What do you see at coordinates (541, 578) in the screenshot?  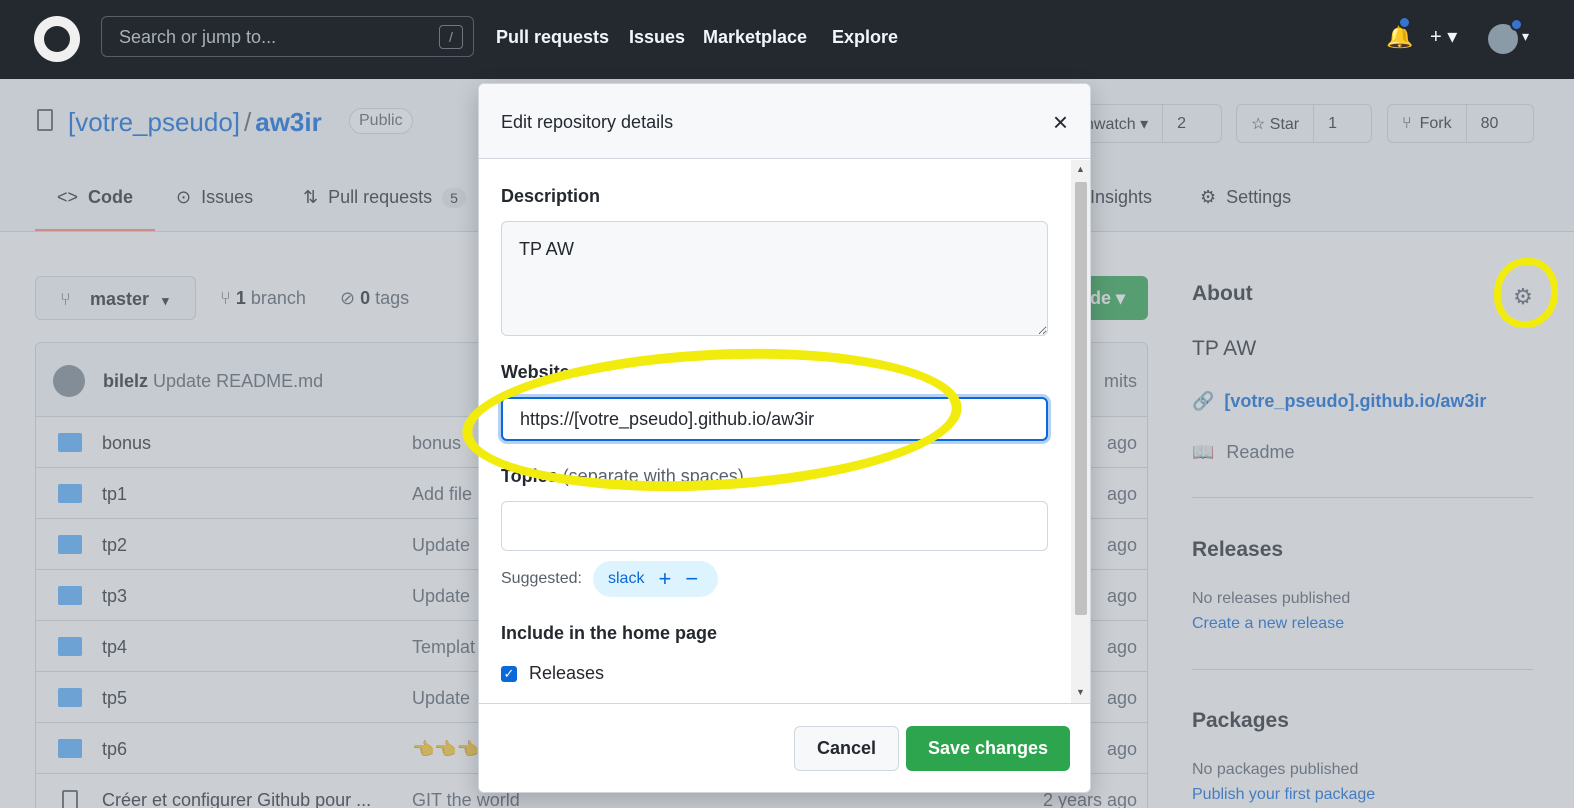 I see `suggested-label: Suggested:` at bounding box center [541, 578].